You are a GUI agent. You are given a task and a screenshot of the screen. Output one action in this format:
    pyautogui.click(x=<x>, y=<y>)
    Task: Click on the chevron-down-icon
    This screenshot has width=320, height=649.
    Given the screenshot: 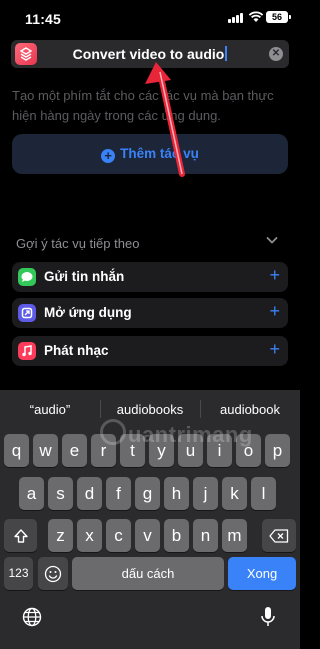 What is the action you would take?
    pyautogui.click(x=272, y=240)
    